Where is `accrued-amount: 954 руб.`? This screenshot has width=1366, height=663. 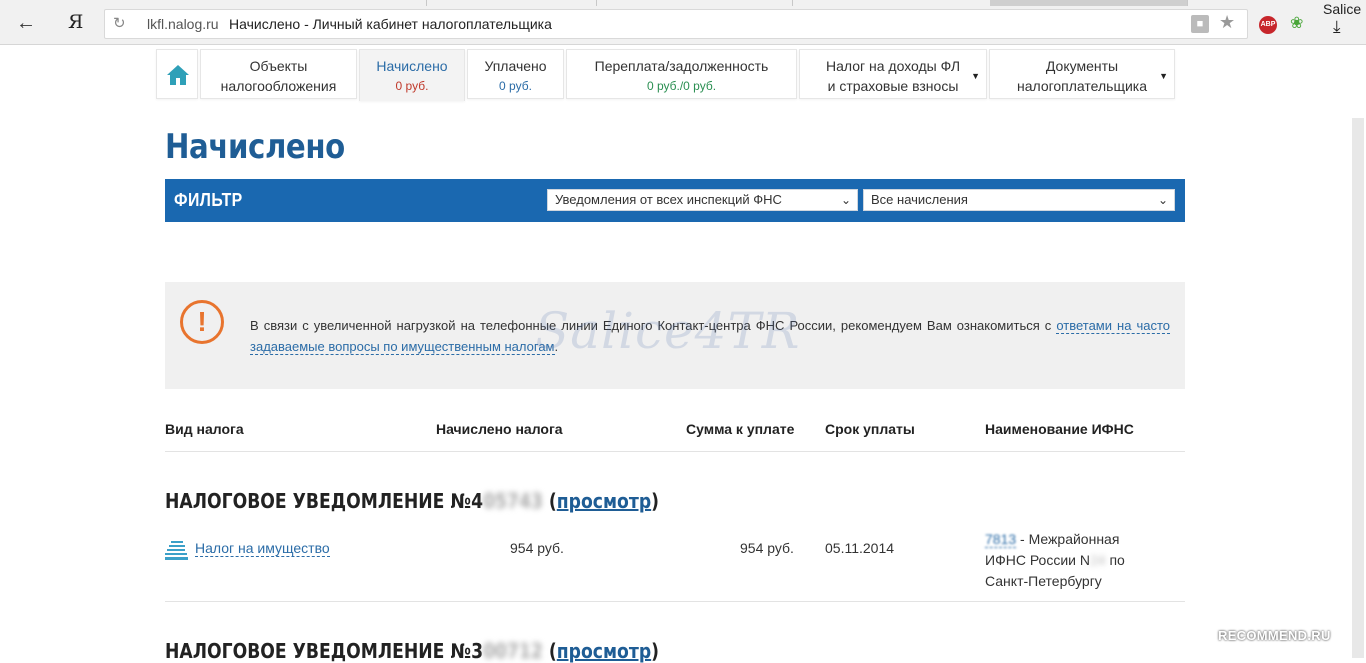 accrued-amount: 954 руб. is located at coordinates (537, 548).